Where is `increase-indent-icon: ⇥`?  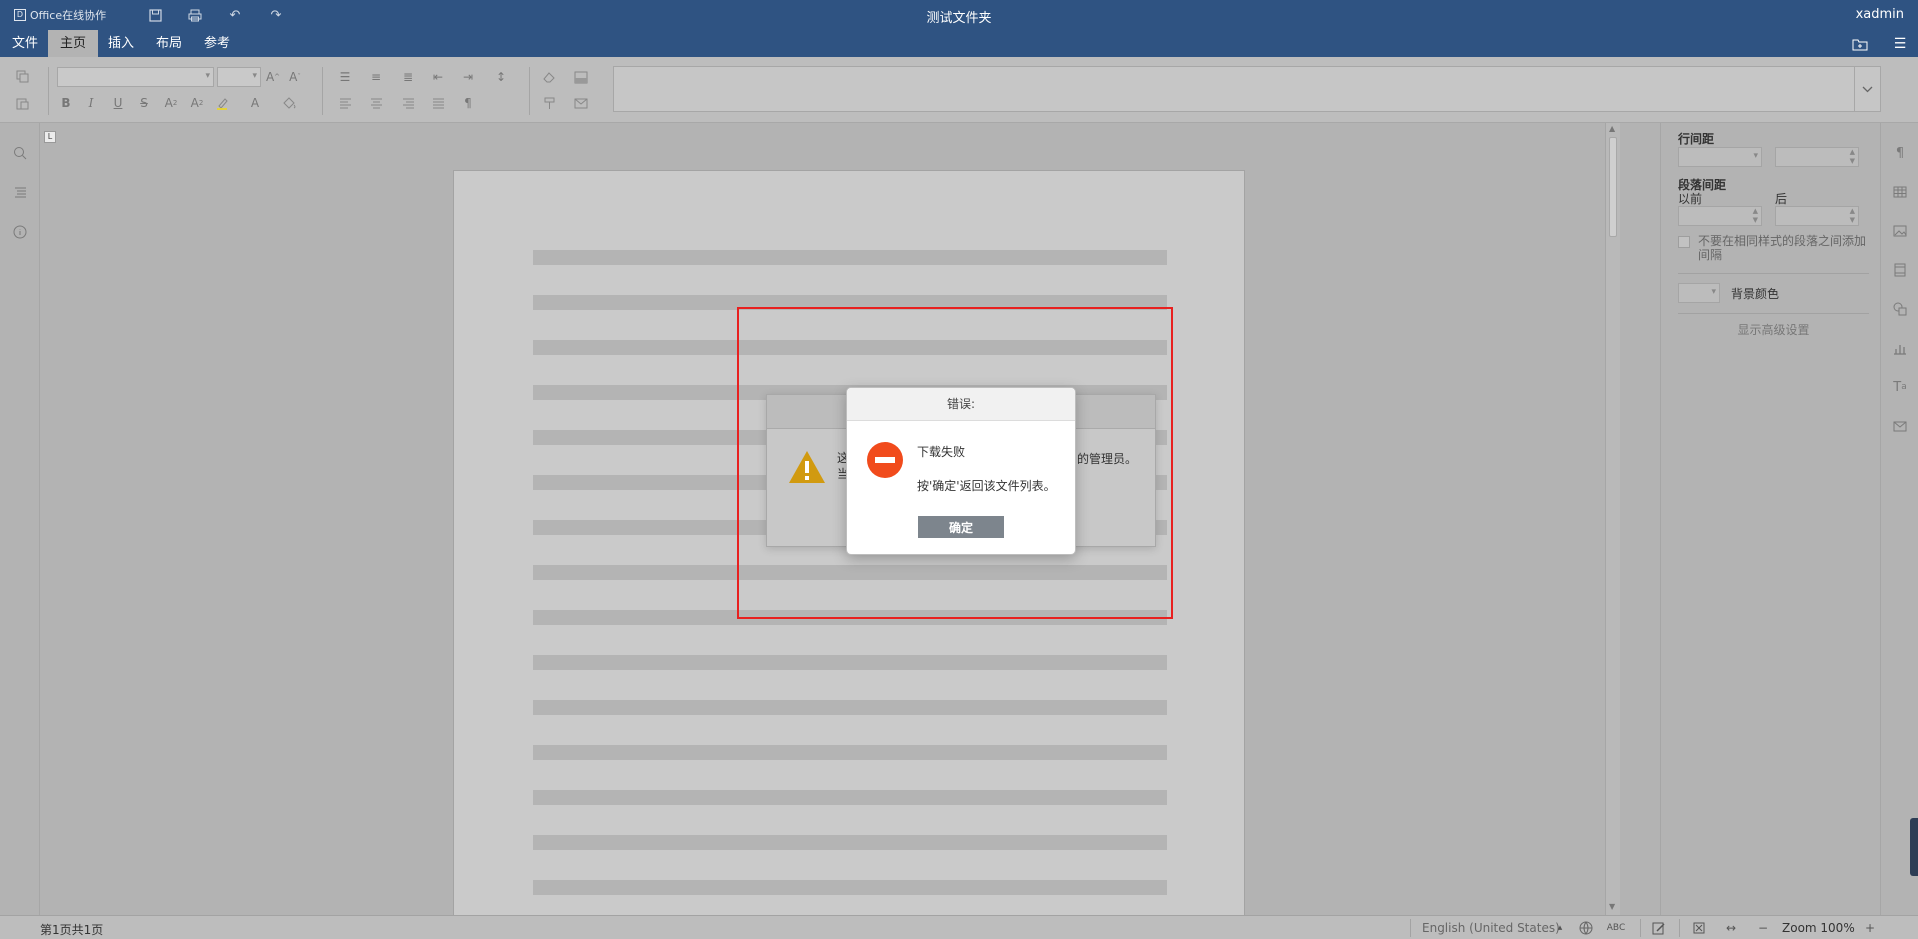
increase-indent-icon: ⇥ is located at coordinates (468, 77).